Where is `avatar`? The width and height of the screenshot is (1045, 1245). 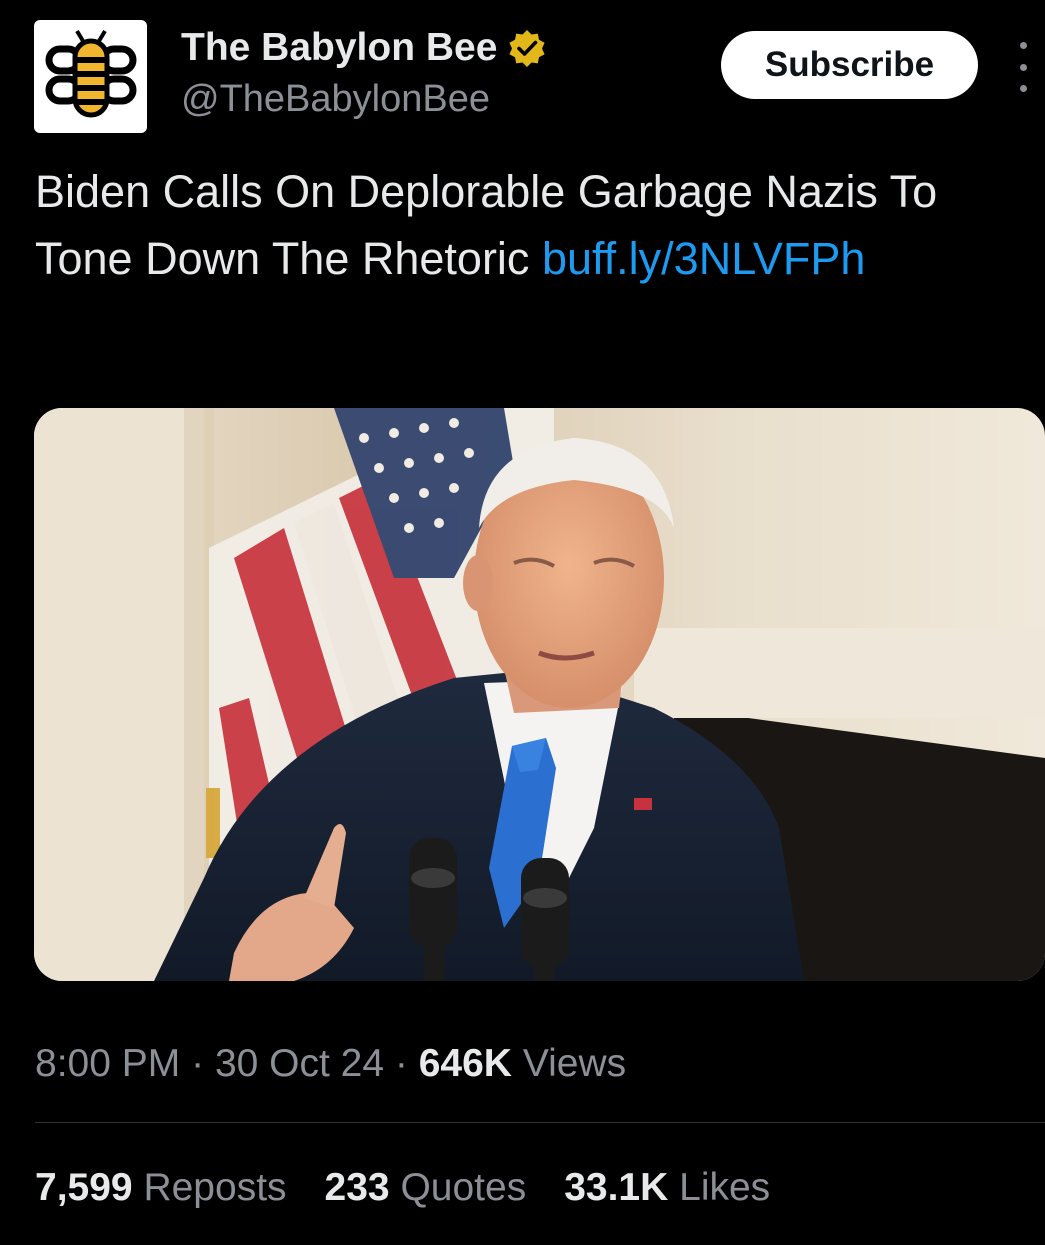 avatar is located at coordinates (90, 76).